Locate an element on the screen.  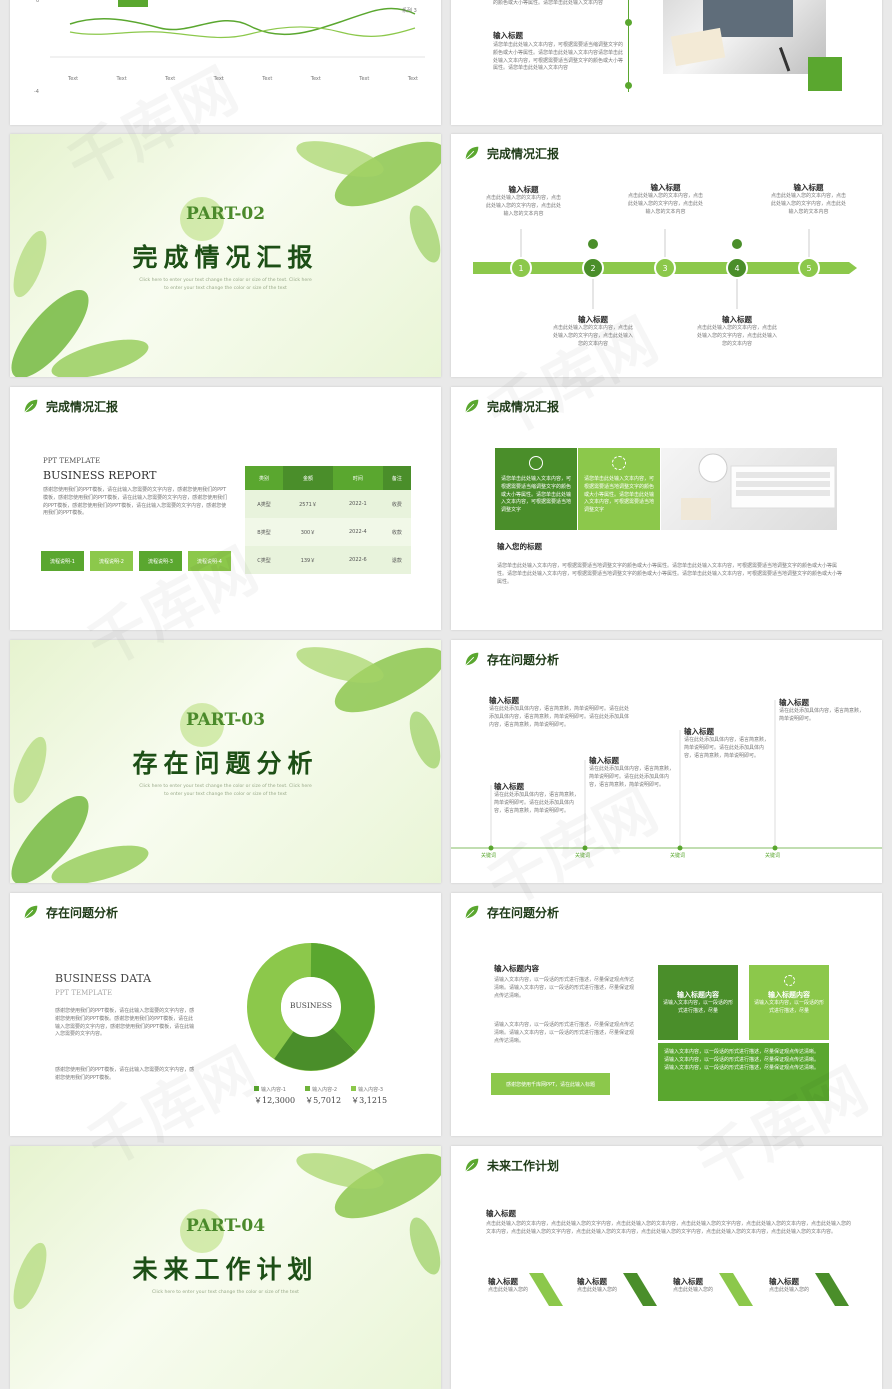
legend-name: 输入内容-3 is located at coordinates (369, 1090).